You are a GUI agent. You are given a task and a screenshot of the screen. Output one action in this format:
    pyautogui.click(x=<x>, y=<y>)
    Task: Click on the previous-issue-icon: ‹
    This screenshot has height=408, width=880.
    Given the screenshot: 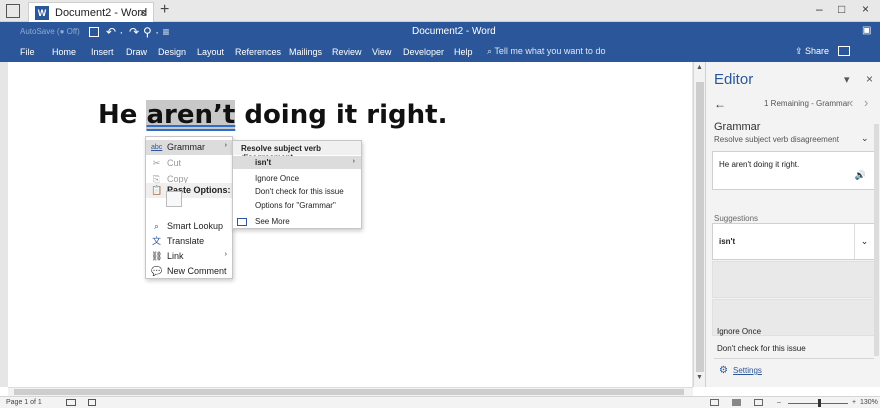 What is the action you would take?
    pyautogui.click(x=851, y=102)
    